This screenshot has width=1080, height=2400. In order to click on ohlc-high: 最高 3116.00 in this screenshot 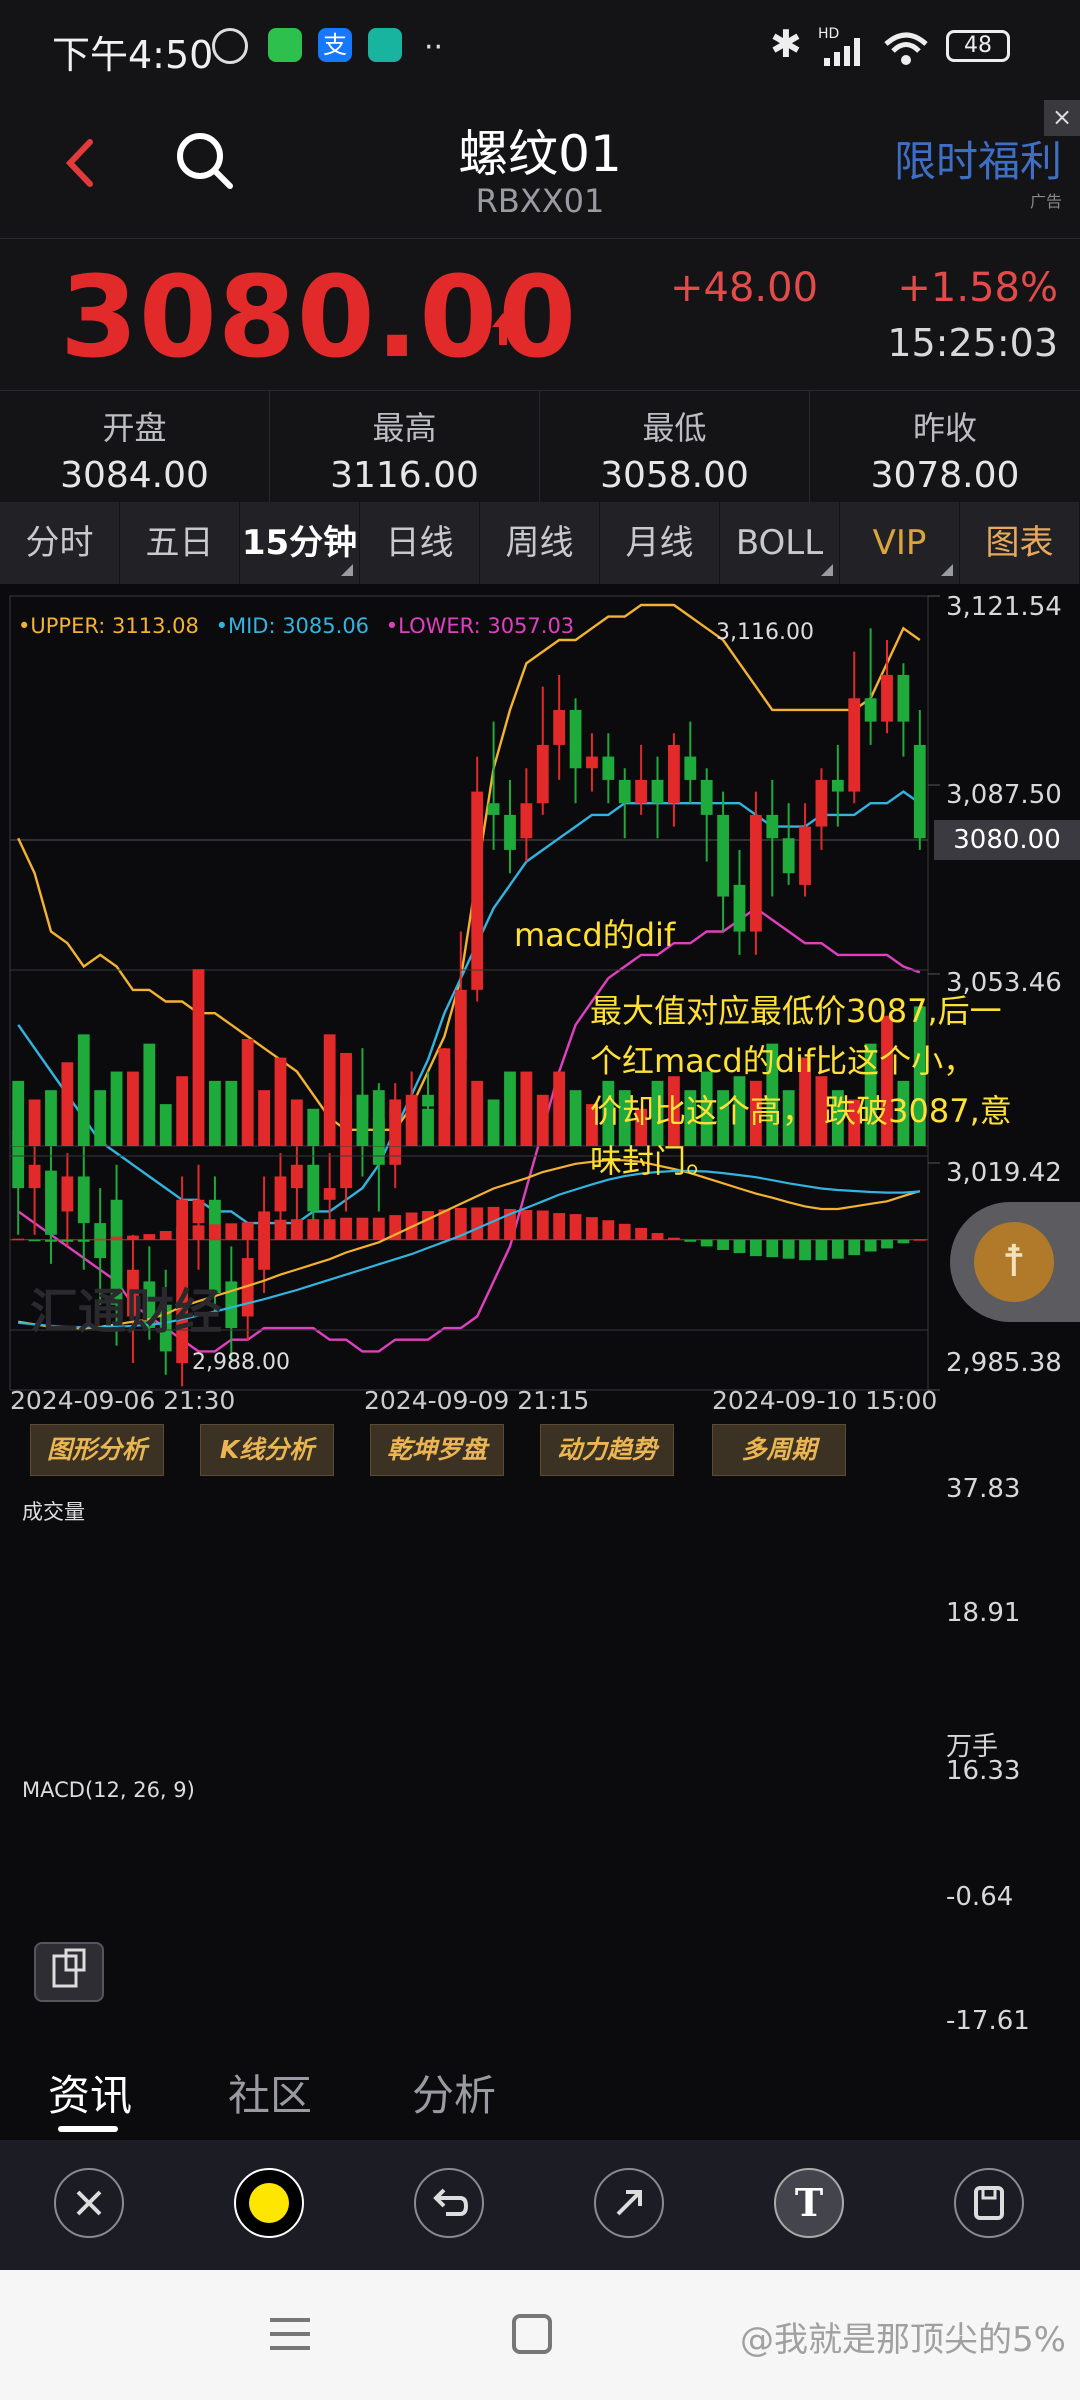, I will do `click(405, 447)`.